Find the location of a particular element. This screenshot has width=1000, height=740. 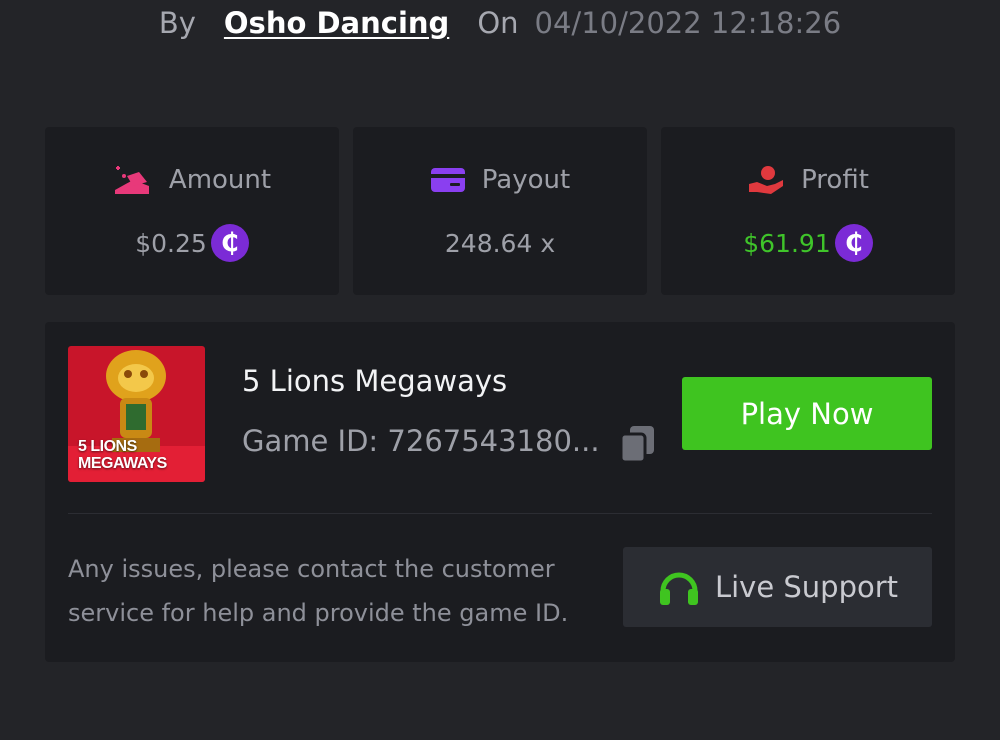

amount-card: Amount $0.25 ₵ is located at coordinates (192, 211).